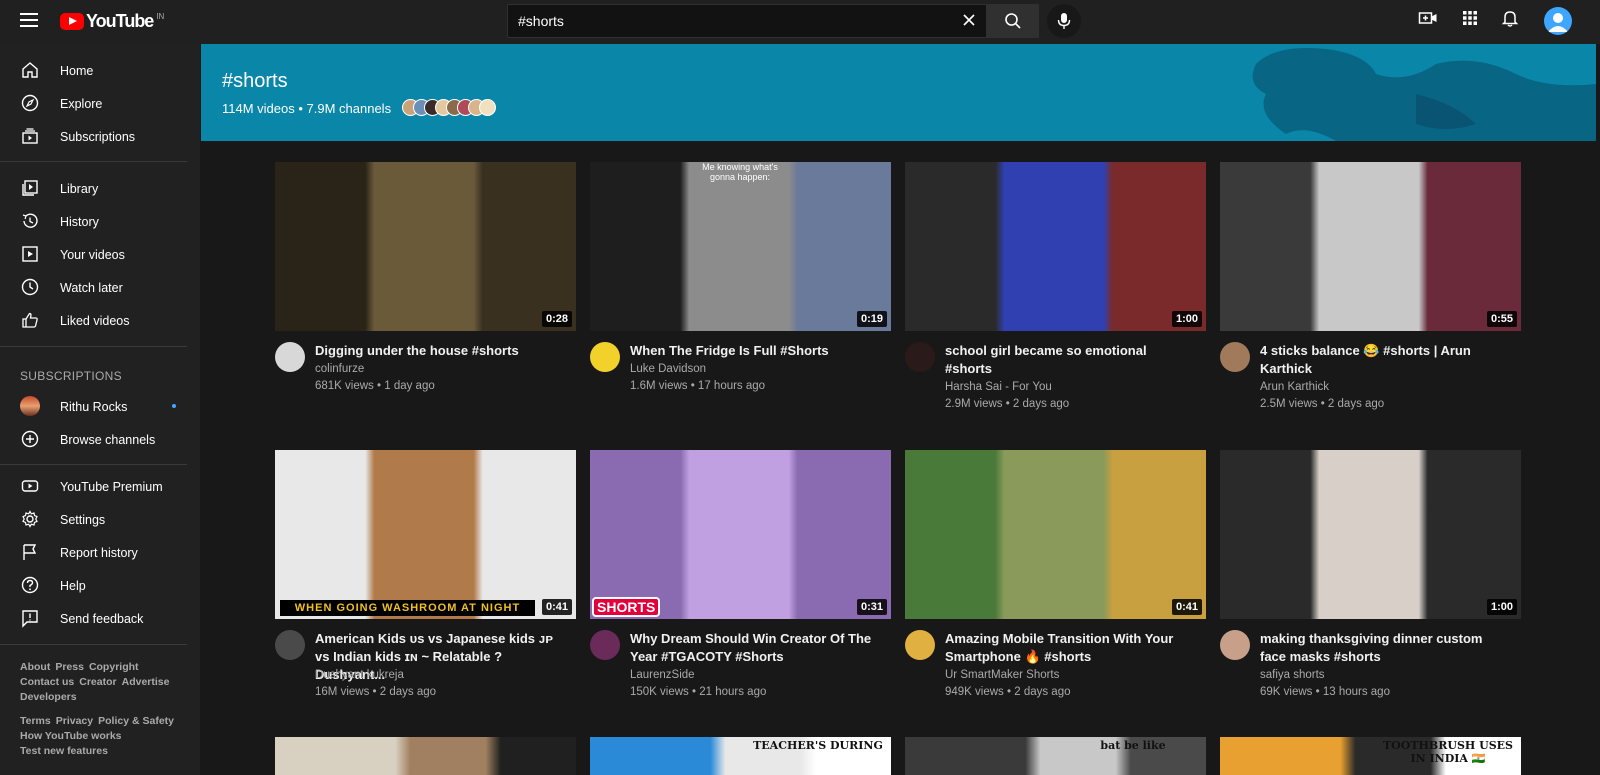 The width and height of the screenshot is (1600, 775). I want to click on footer-link-policy-safety: Policy & Safety, so click(136, 721).